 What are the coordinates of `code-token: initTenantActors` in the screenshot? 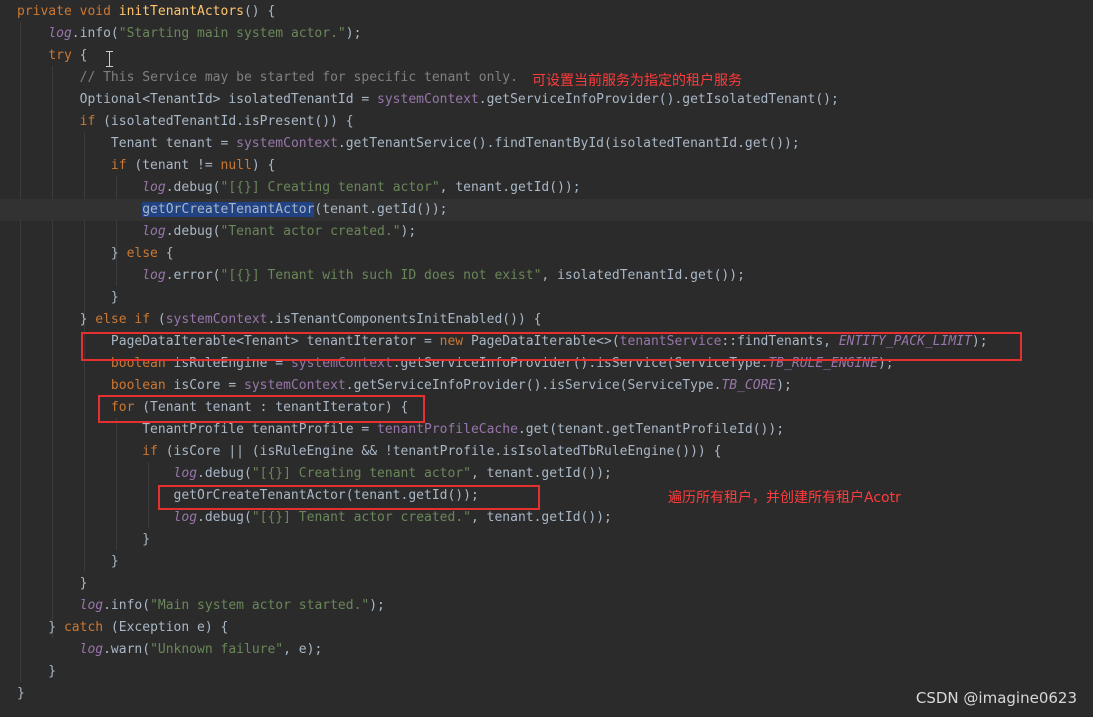 It's located at (181, 11).